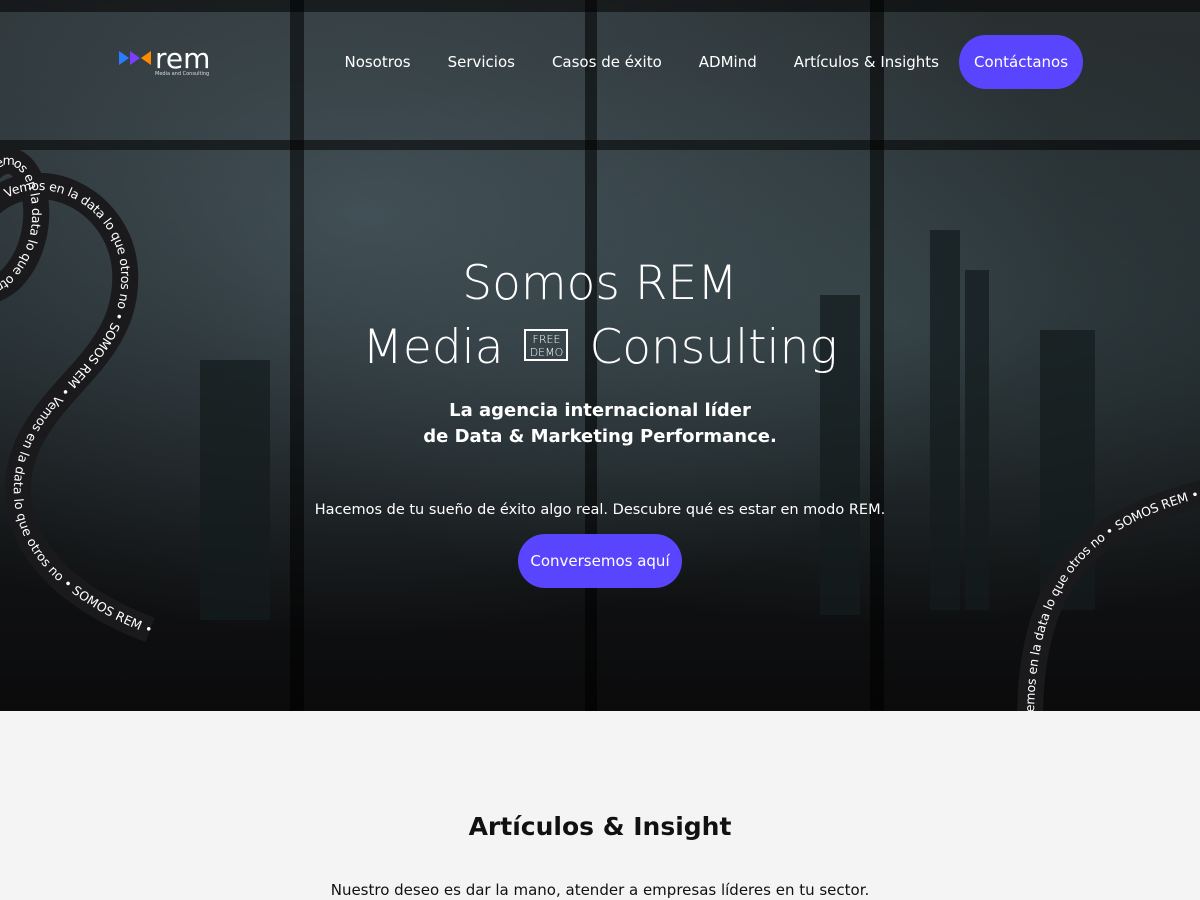 Image resolution: width=1200 pixels, height=900 pixels. What do you see at coordinates (713, 347) in the screenshot?
I see `hero-title-consulting: Consulting` at bounding box center [713, 347].